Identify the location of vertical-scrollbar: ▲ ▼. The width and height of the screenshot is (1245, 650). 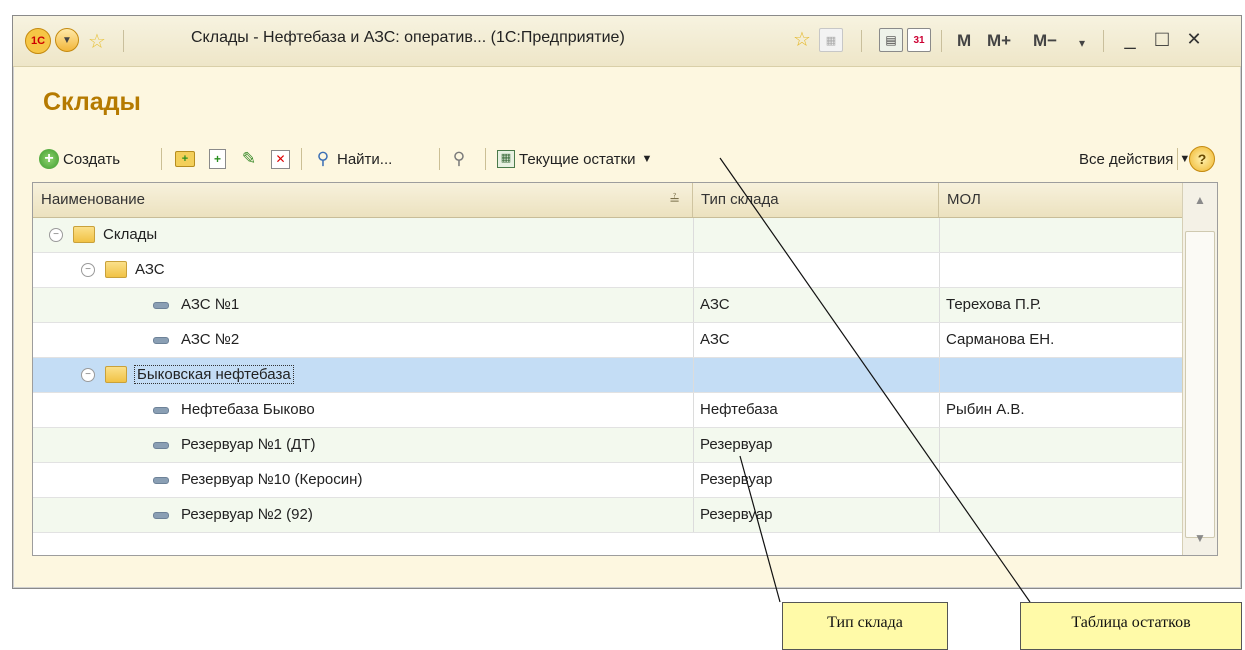
(1199, 369).